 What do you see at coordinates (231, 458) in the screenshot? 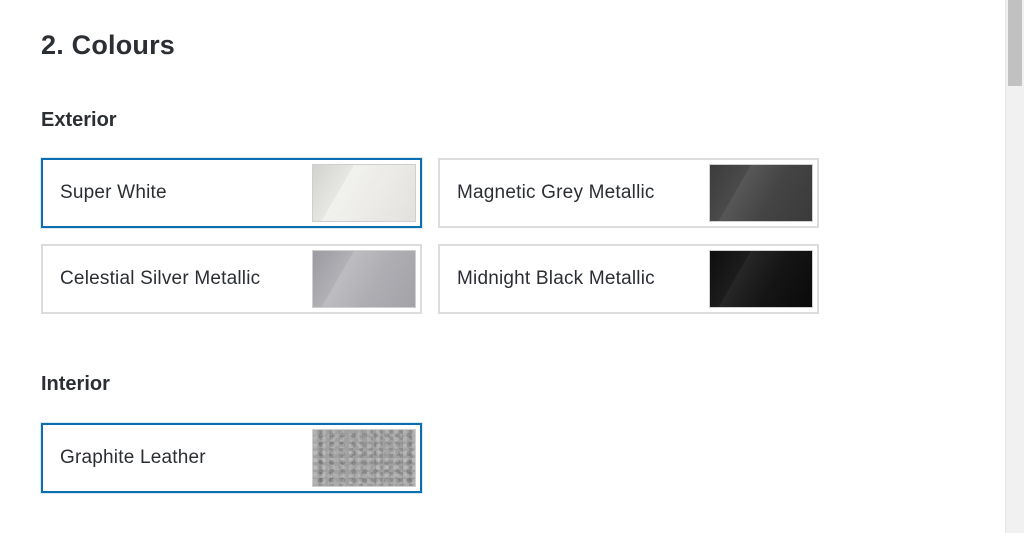
I see `swatch-option-graphite-leather: Graphite Leather` at bounding box center [231, 458].